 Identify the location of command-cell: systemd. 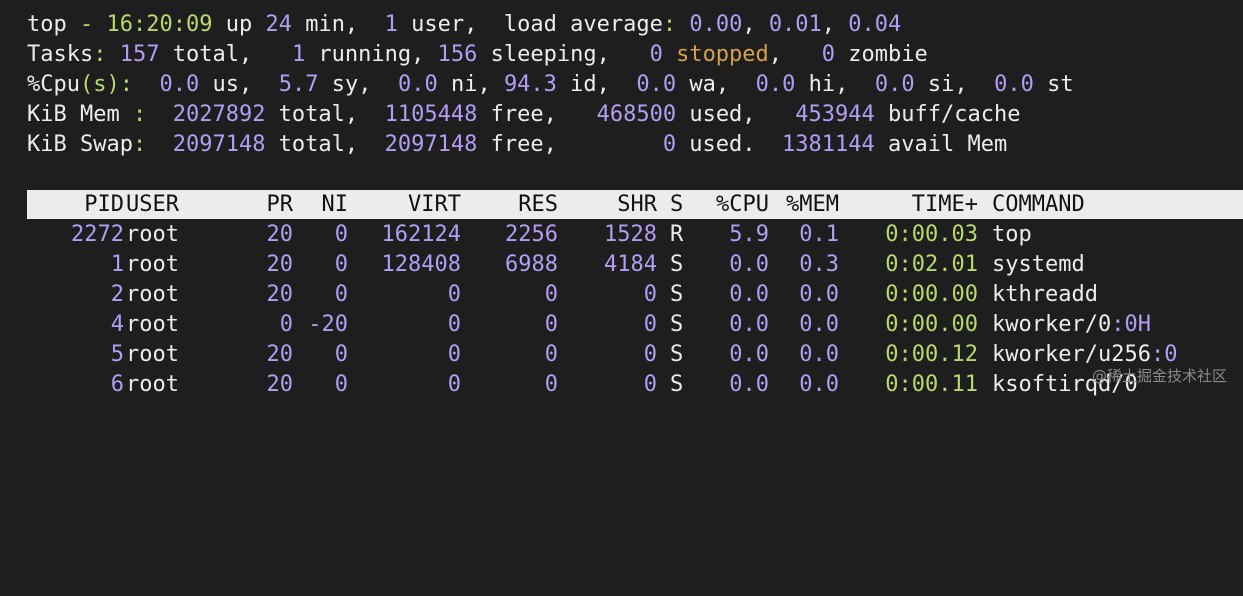
(1038, 265).